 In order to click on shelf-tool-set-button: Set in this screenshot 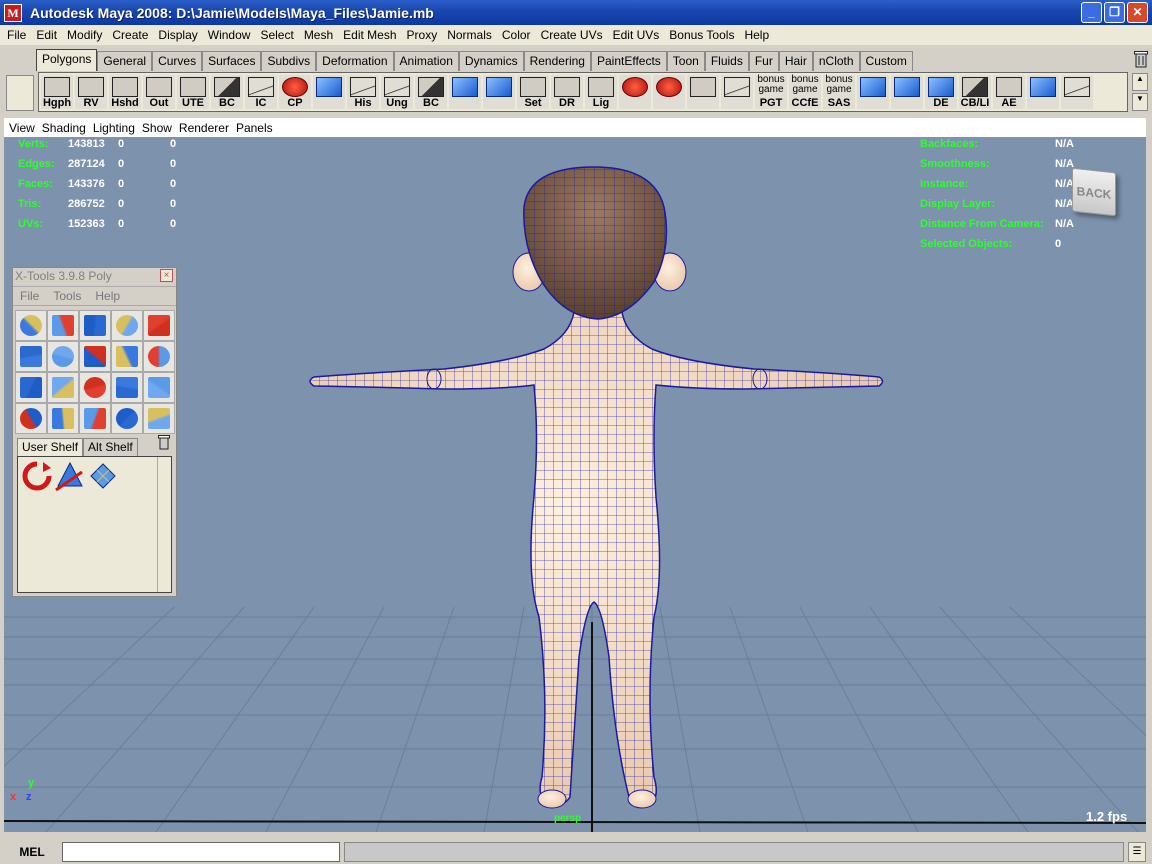, I will do `click(533, 92)`.